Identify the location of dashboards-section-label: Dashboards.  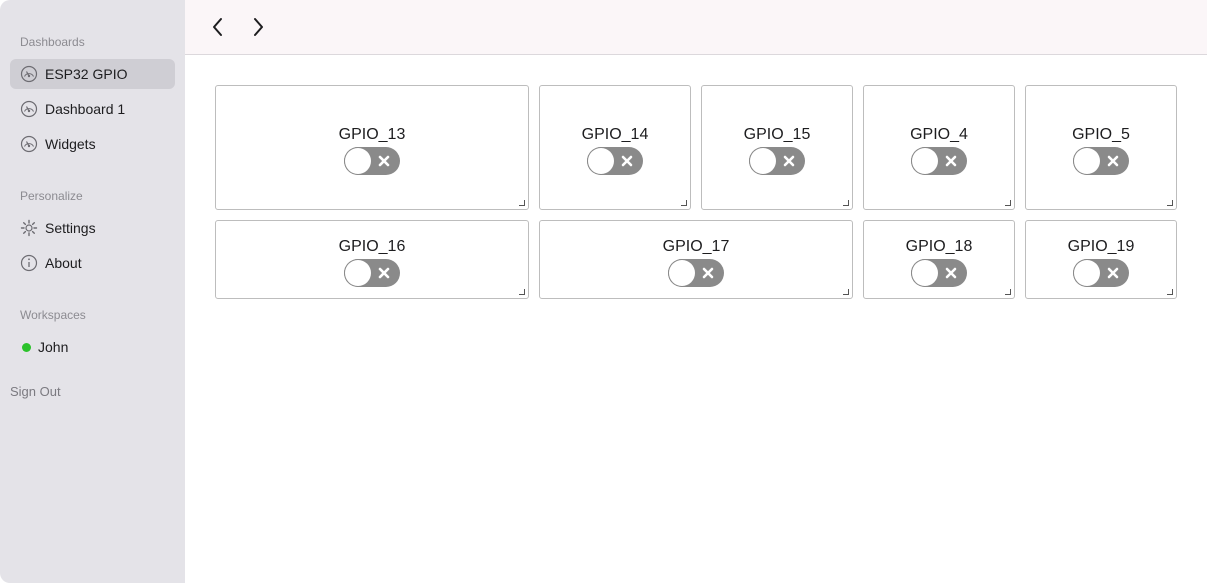
(52, 42).